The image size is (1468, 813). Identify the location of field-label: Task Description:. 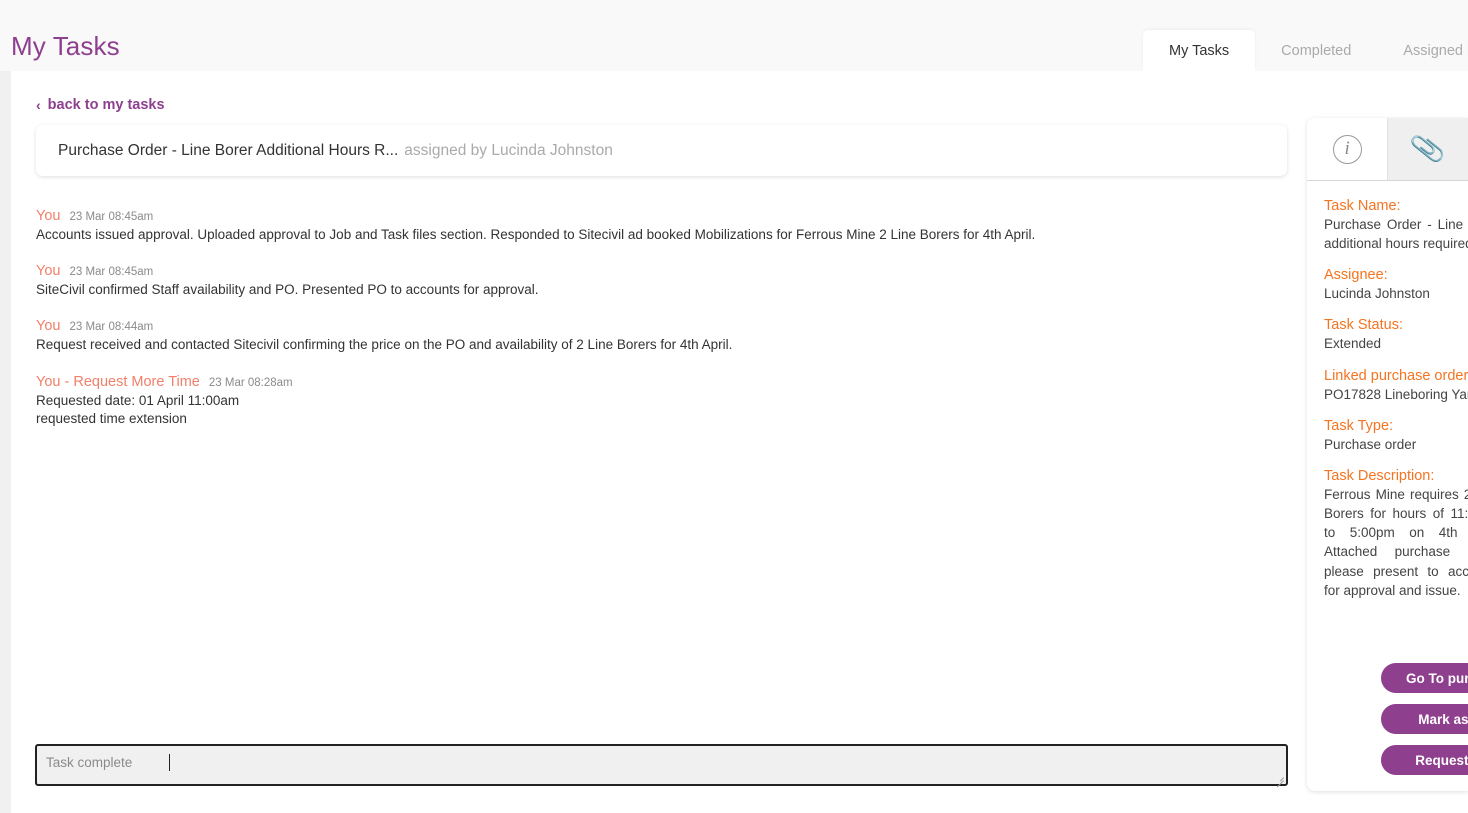
(1379, 475).